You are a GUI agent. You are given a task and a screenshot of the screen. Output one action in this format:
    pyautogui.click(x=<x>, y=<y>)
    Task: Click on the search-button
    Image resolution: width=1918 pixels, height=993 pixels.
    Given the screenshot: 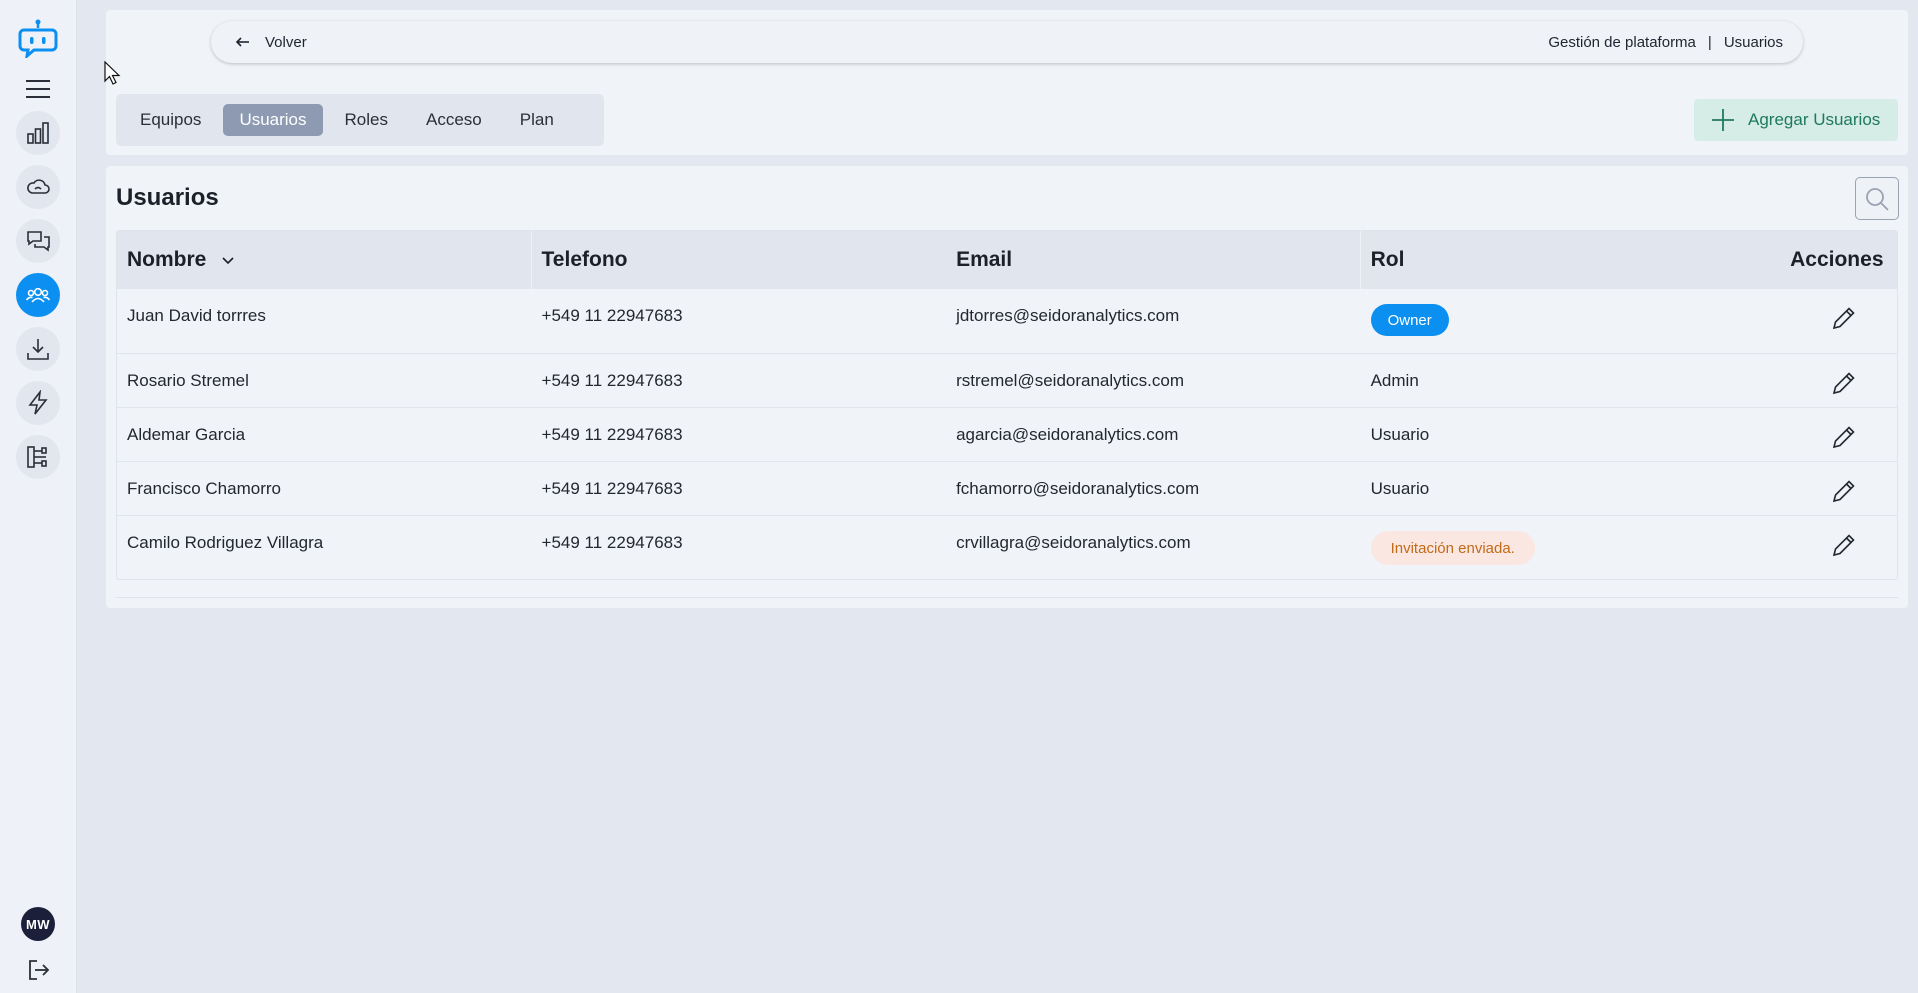 What is the action you would take?
    pyautogui.click(x=1877, y=198)
    